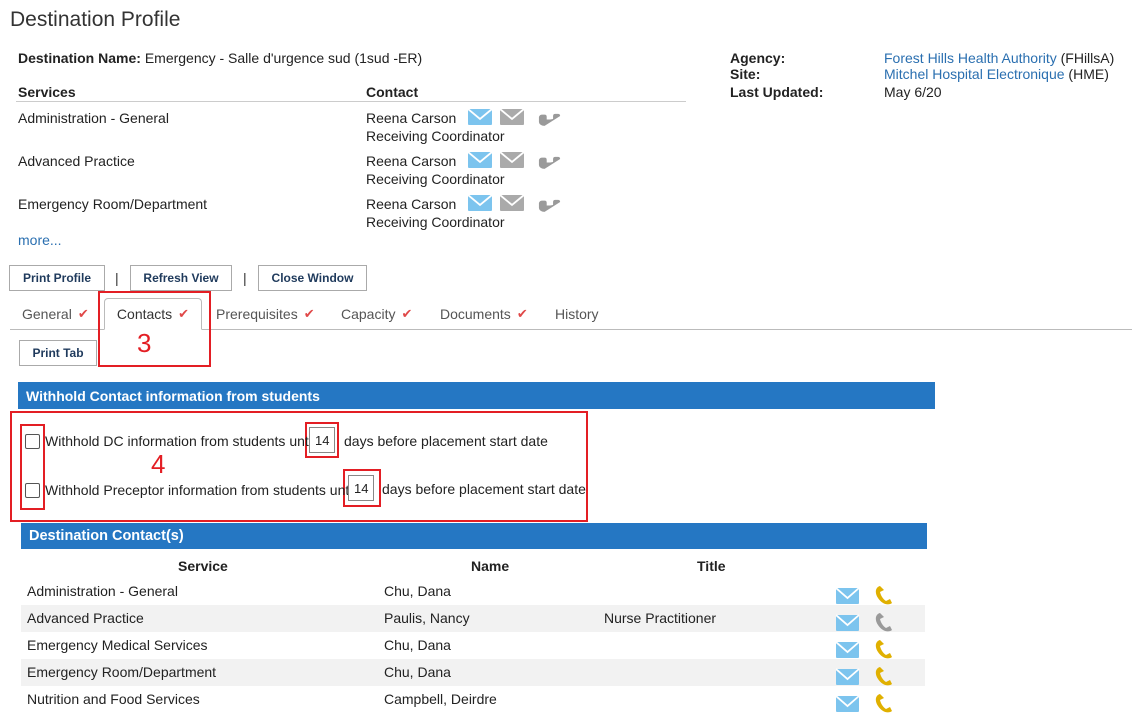 This screenshot has height=718, width=1132. Describe the element at coordinates (913, 92) in the screenshot. I see `last-updated-value: May 6/20` at that location.